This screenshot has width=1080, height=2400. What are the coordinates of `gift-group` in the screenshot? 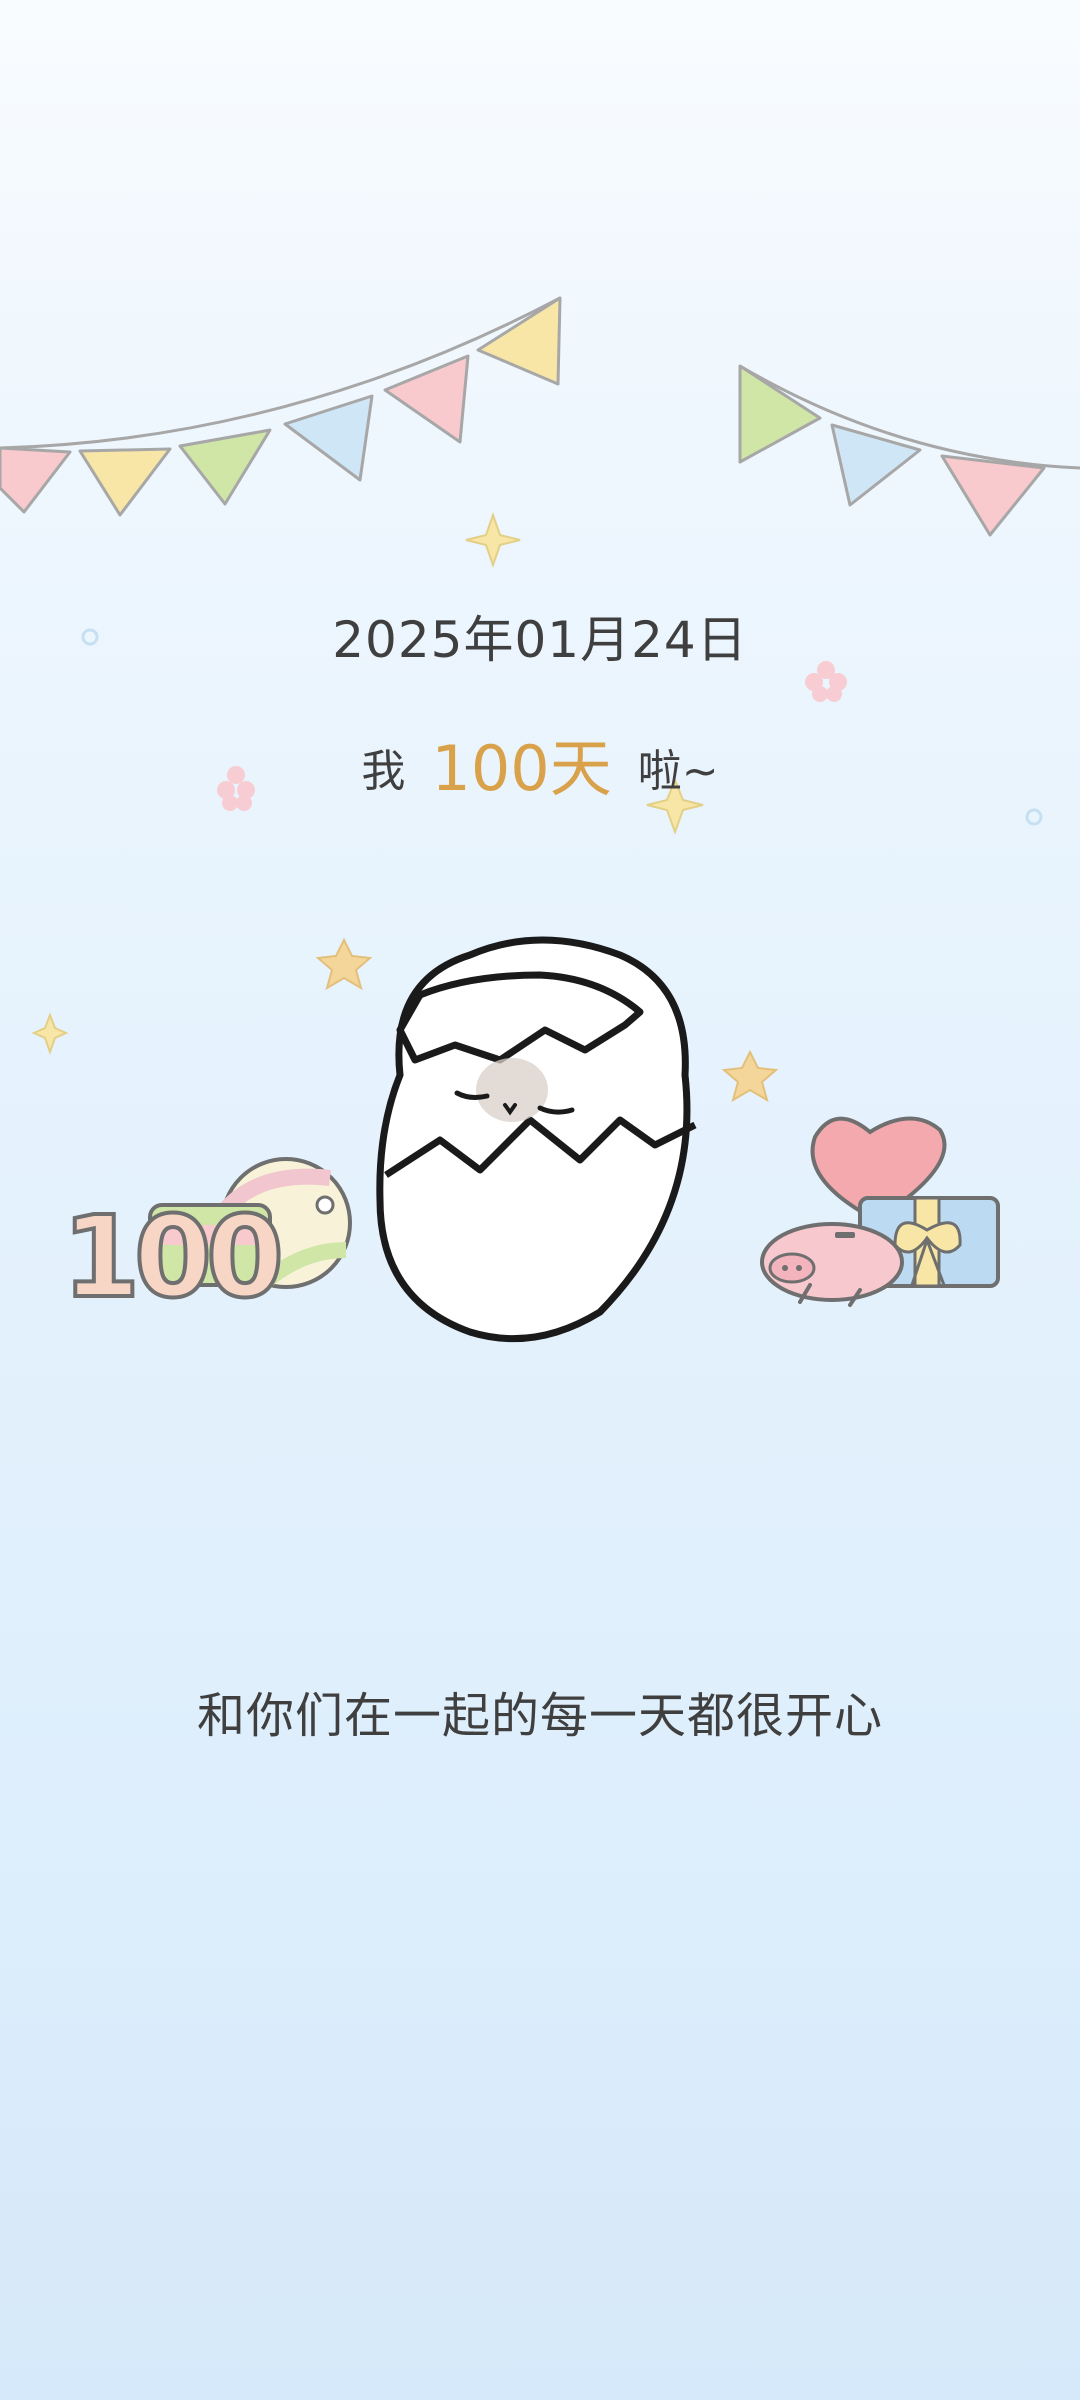 It's located at (880, 1211).